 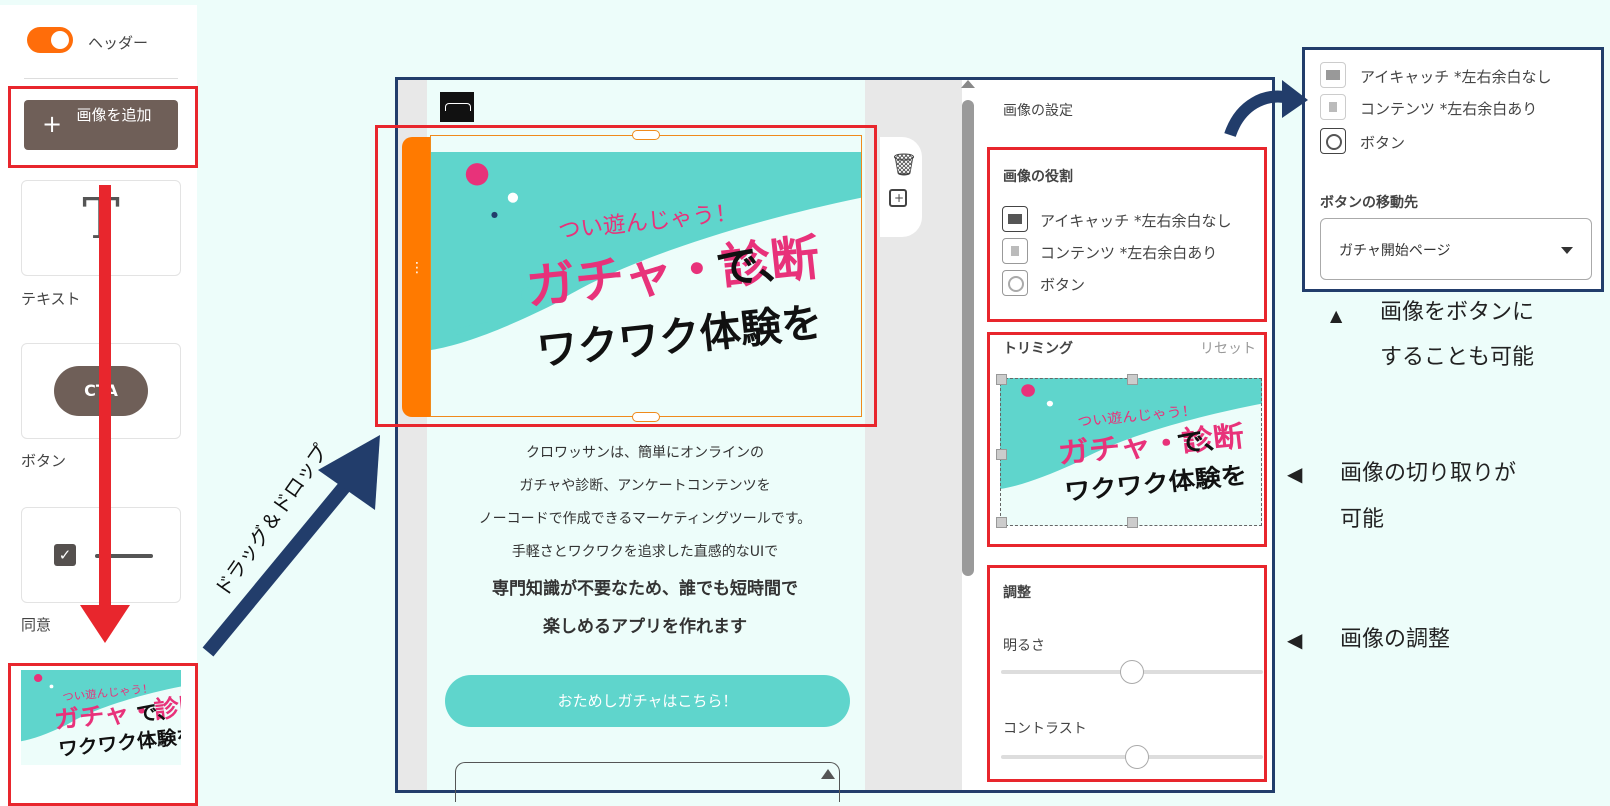 What do you see at coordinates (1382, 142) in the screenshot?
I see `popup-role-button: ボタン` at bounding box center [1382, 142].